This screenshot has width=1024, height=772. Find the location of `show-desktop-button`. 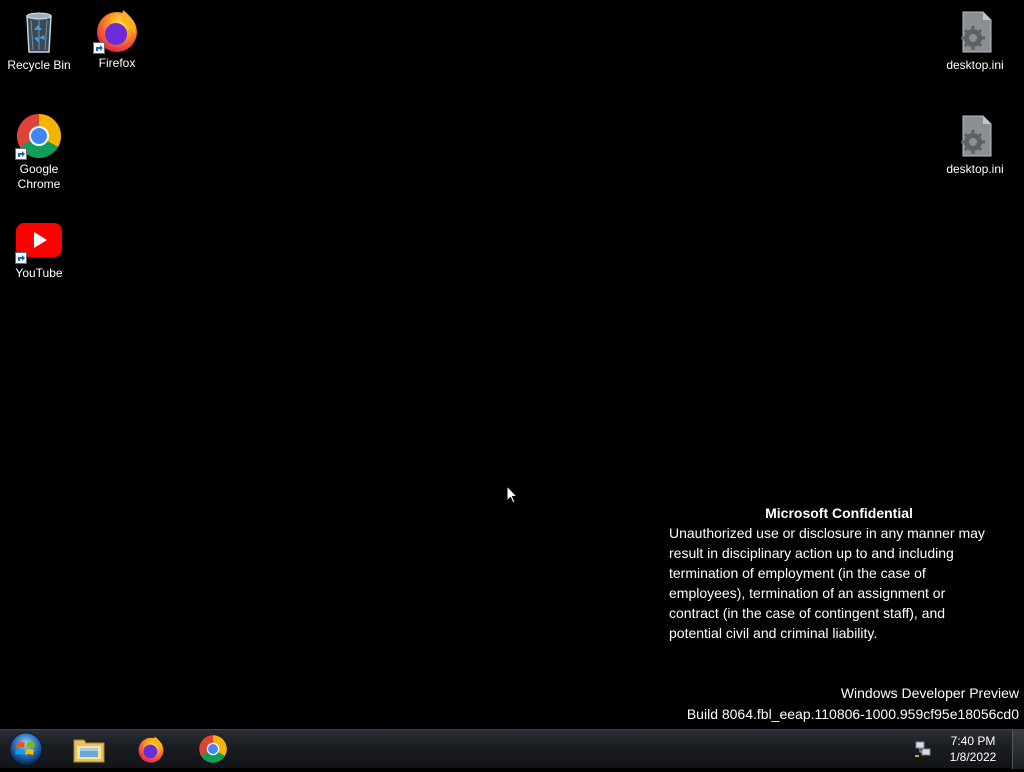

show-desktop-button is located at coordinates (1018, 749).